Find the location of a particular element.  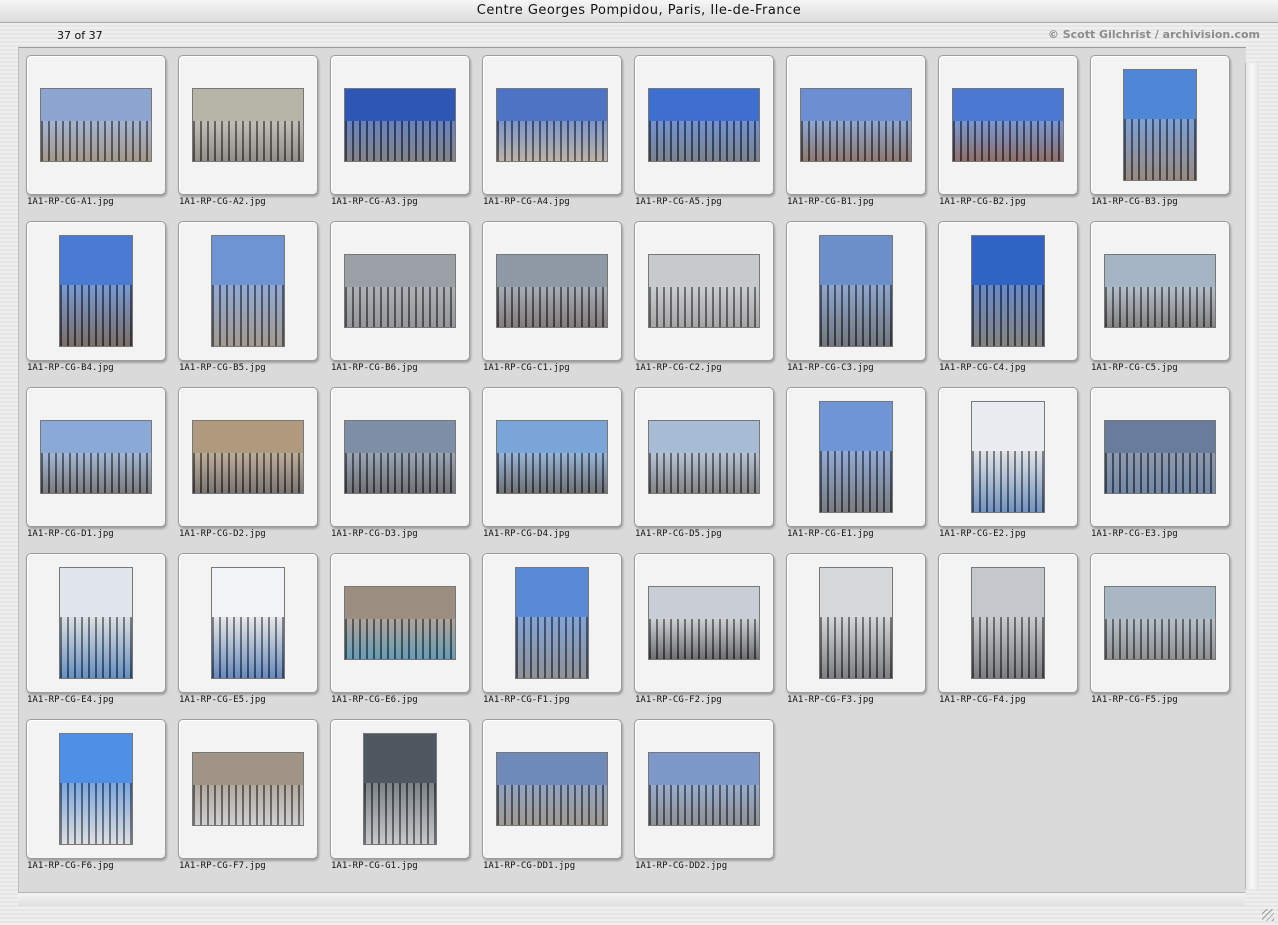

thumbnail-item: 1A1-RP-CG-B3.jpg is located at coordinates (1159, 129).